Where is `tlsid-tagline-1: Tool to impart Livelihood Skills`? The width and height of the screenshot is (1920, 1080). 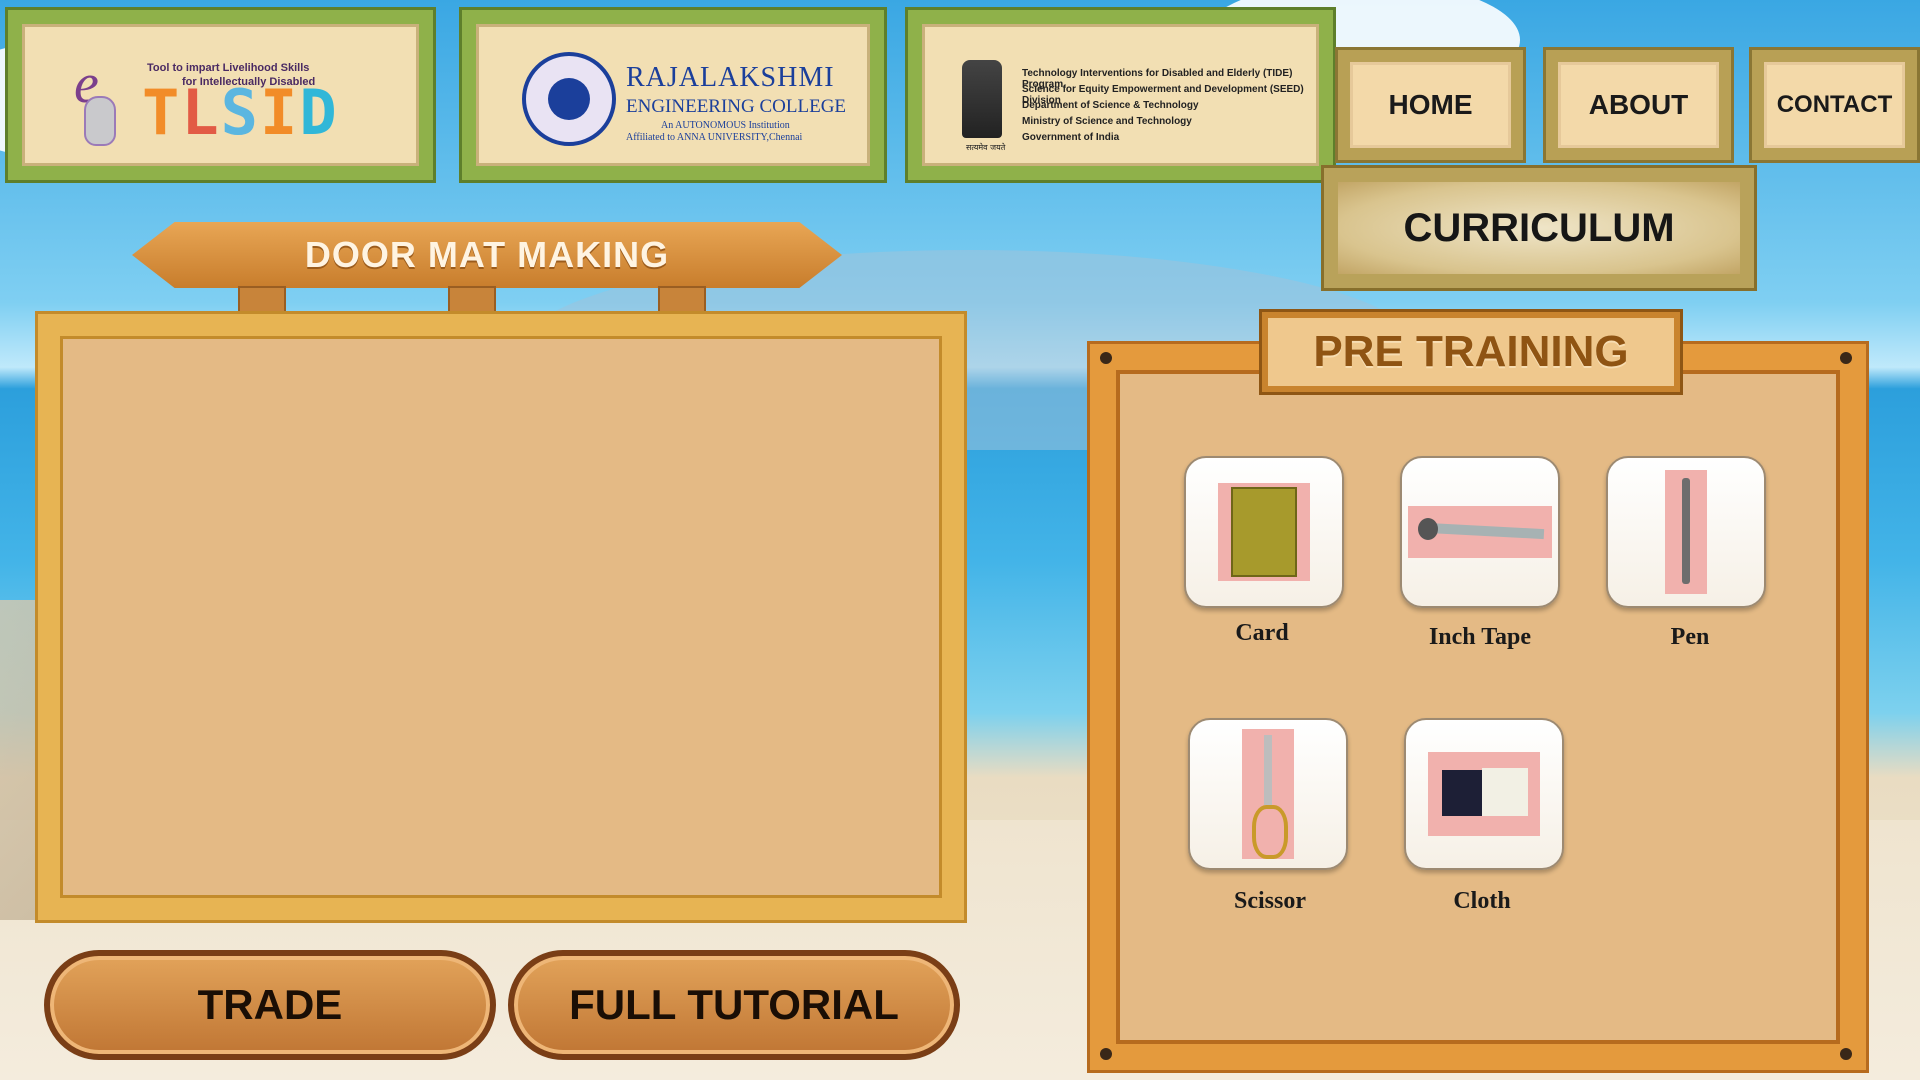 tlsid-tagline-1: Tool to impart Livelihood Skills is located at coordinates (228, 68).